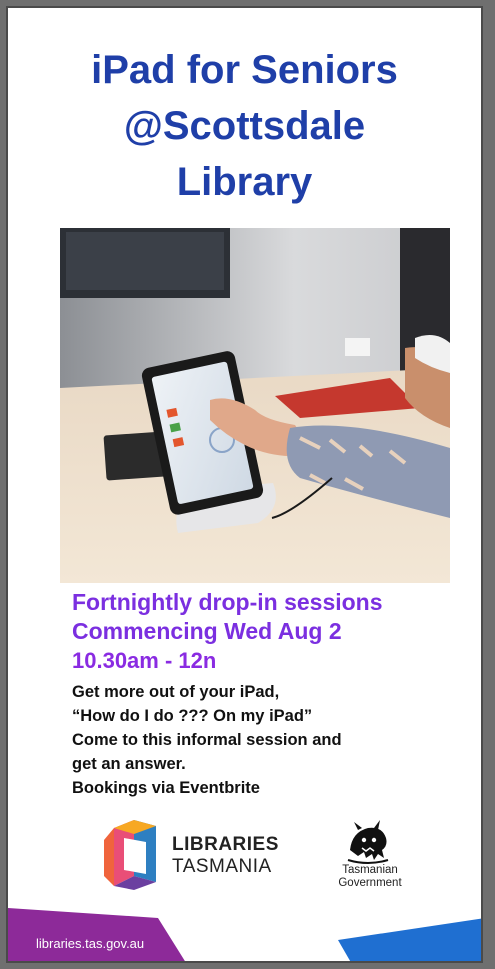 The width and height of the screenshot is (495, 969). What do you see at coordinates (227, 602) in the screenshot?
I see `session-frequency: Fortnightly drop-in sessions` at bounding box center [227, 602].